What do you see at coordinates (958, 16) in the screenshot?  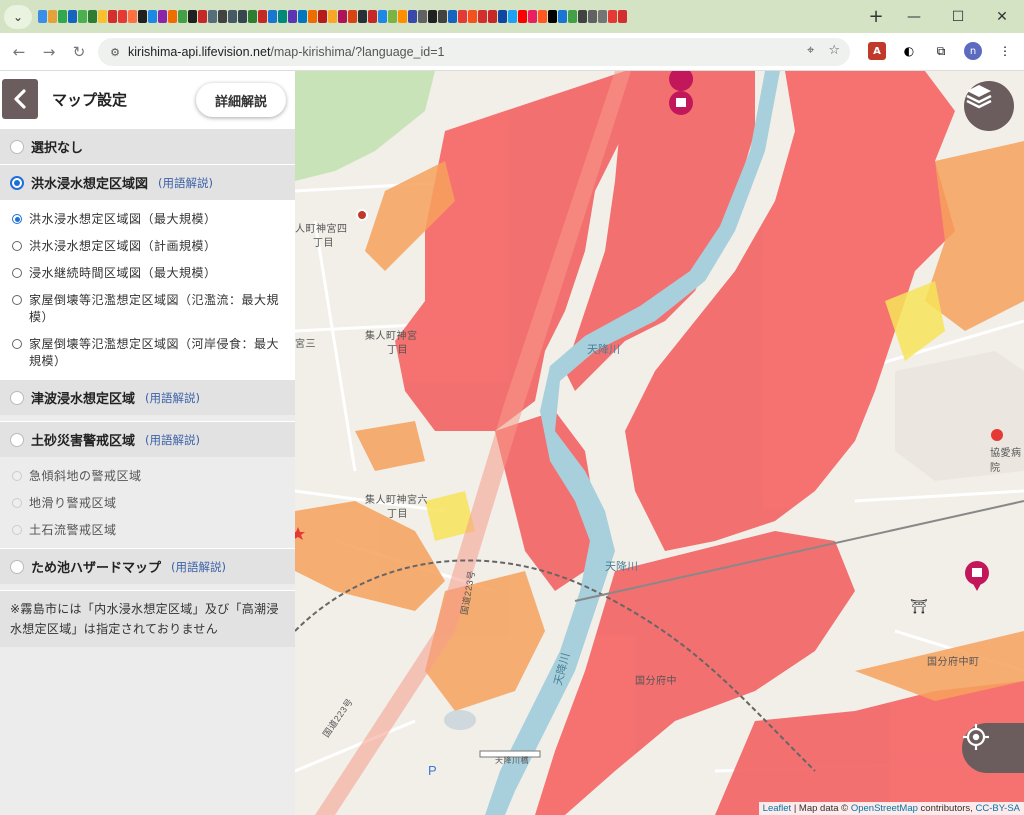 I see `maximize-icon: ☐` at bounding box center [958, 16].